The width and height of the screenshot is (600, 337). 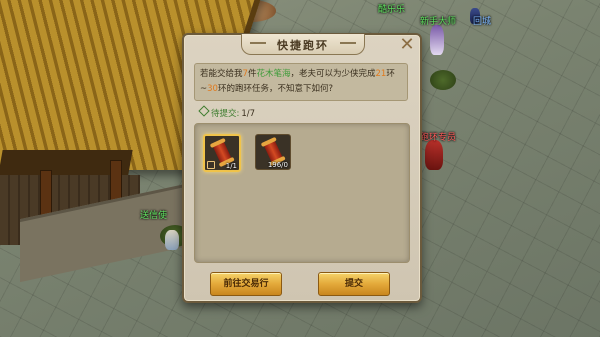 I want to click on pending-count: 1/7, so click(x=248, y=114).